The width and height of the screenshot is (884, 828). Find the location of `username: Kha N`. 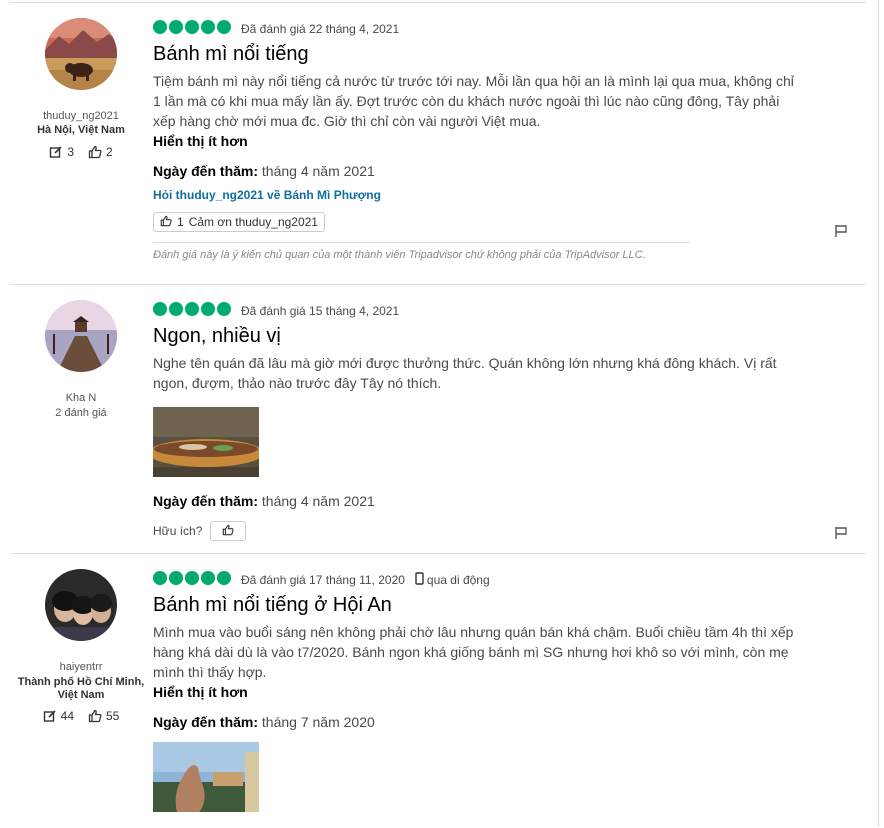

username: Kha N is located at coordinates (81, 398).